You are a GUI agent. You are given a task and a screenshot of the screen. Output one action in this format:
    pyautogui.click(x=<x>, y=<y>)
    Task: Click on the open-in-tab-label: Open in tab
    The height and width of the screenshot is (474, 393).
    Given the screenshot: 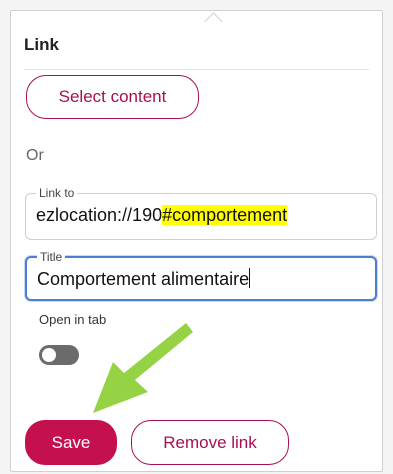 What is the action you would take?
    pyautogui.click(x=73, y=319)
    